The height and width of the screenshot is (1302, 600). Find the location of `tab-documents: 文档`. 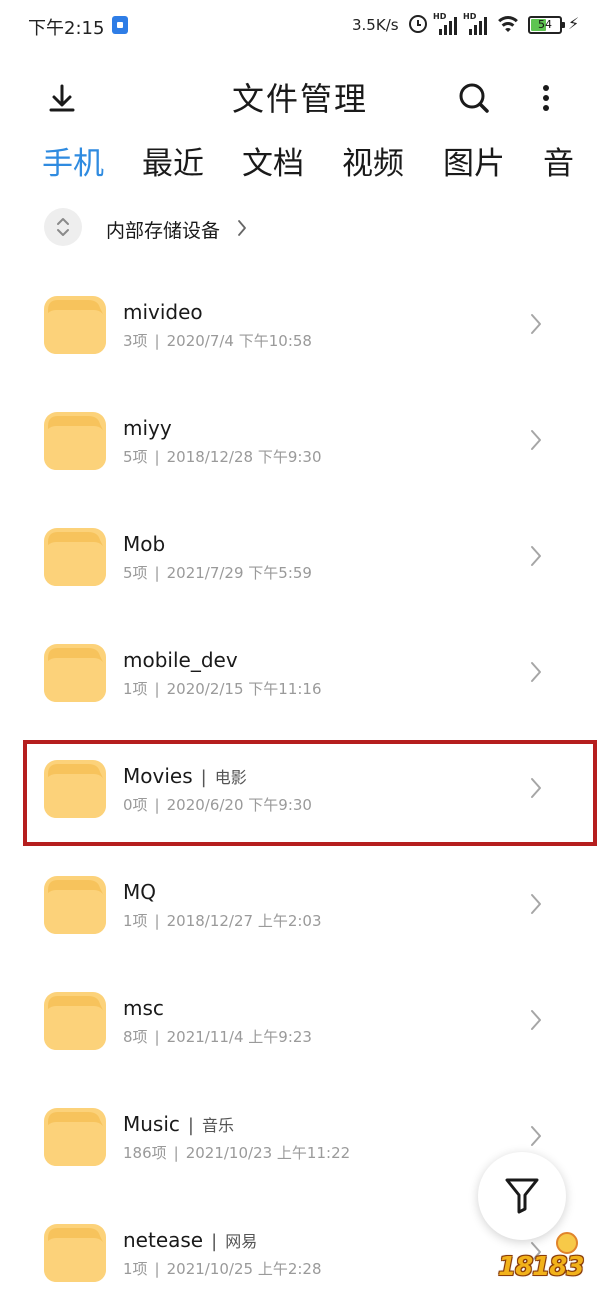

tab-documents: 文档 is located at coordinates (273, 160).